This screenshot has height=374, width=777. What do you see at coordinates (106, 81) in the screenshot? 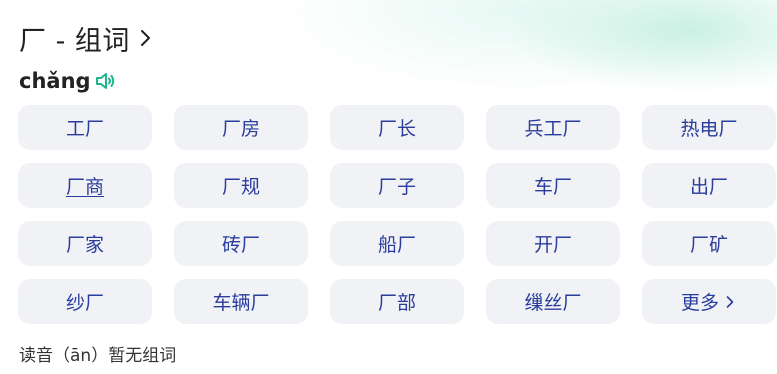
I see `speaker-icon` at bounding box center [106, 81].